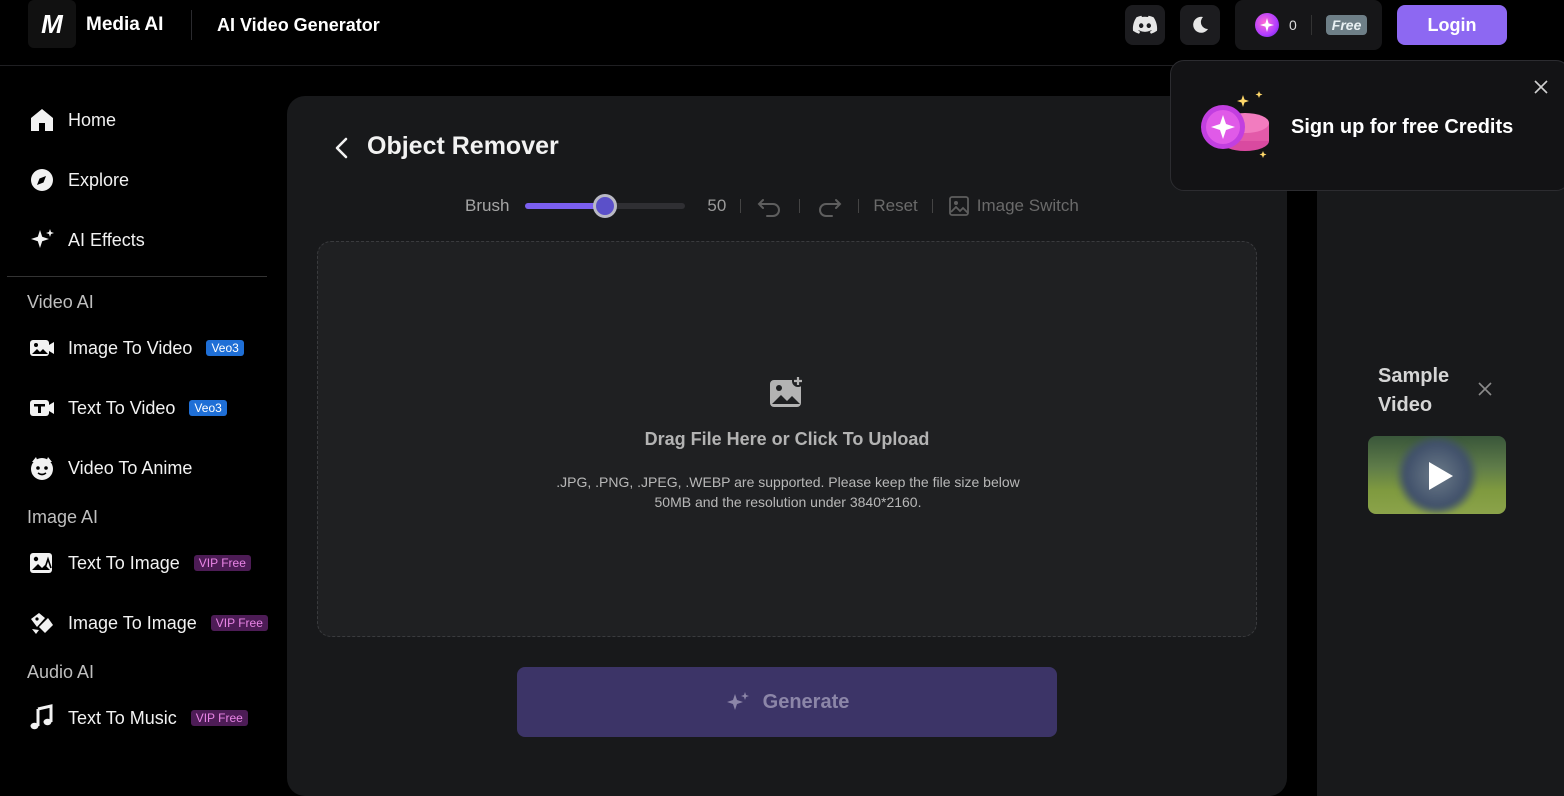  I want to click on sidebar-item-image-to-video: Image To Video Veo3, so click(136, 348).